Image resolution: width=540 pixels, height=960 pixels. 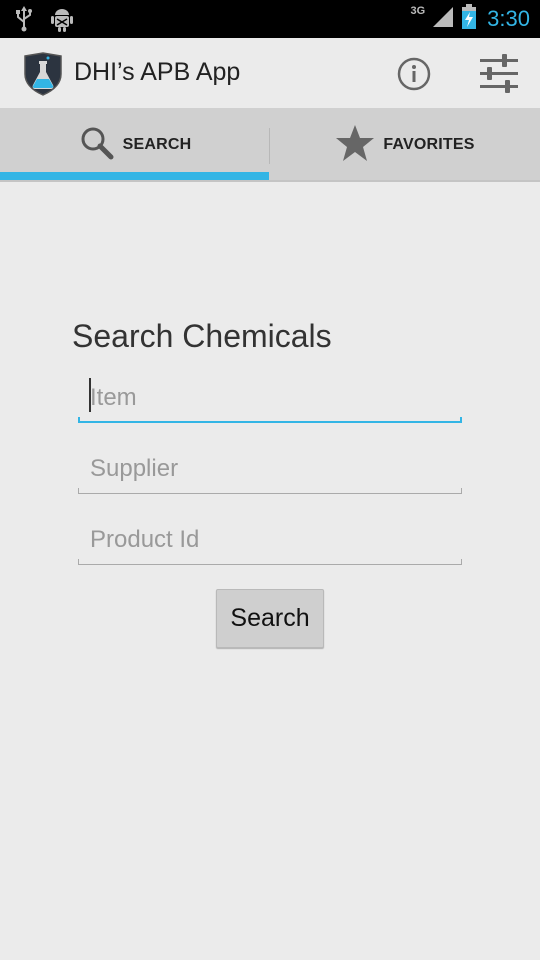 What do you see at coordinates (157, 72) in the screenshot?
I see `app-title: DHI’s APB App` at bounding box center [157, 72].